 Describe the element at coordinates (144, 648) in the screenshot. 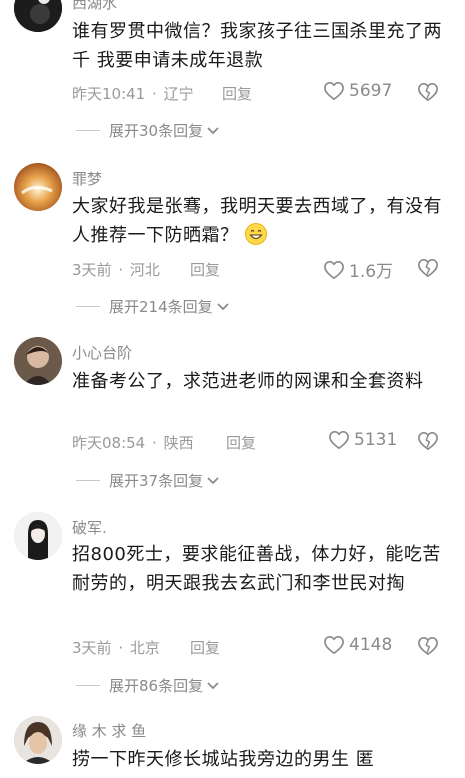

I see `location: 北京` at that location.